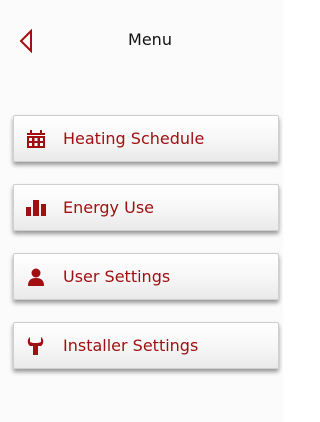  What do you see at coordinates (134, 138) in the screenshot?
I see `heating-schedule-label: Heating Schedule` at bounding box center [134, 138].